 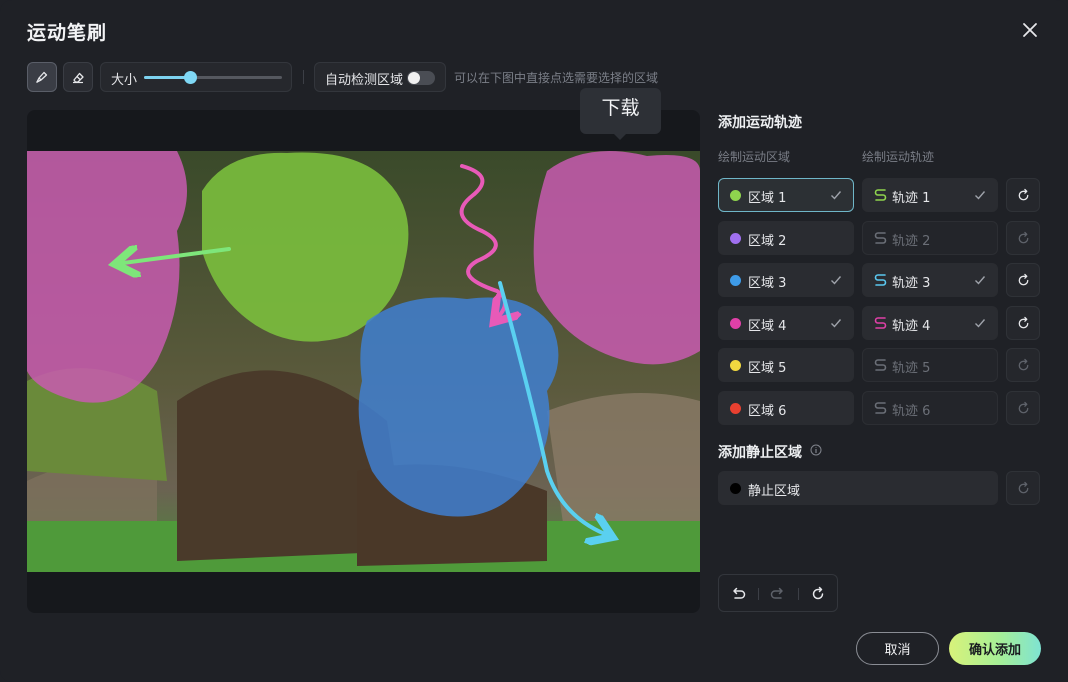 I want to click on track-label: 轨迹 5, so click(x=911, y=368).